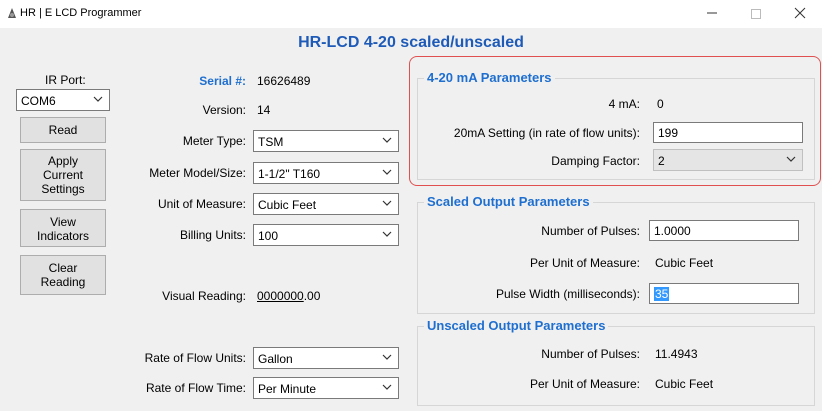 This screenshot has width=822, height=411. I want to click on pulse-width-value: 35, so click(662, 294).